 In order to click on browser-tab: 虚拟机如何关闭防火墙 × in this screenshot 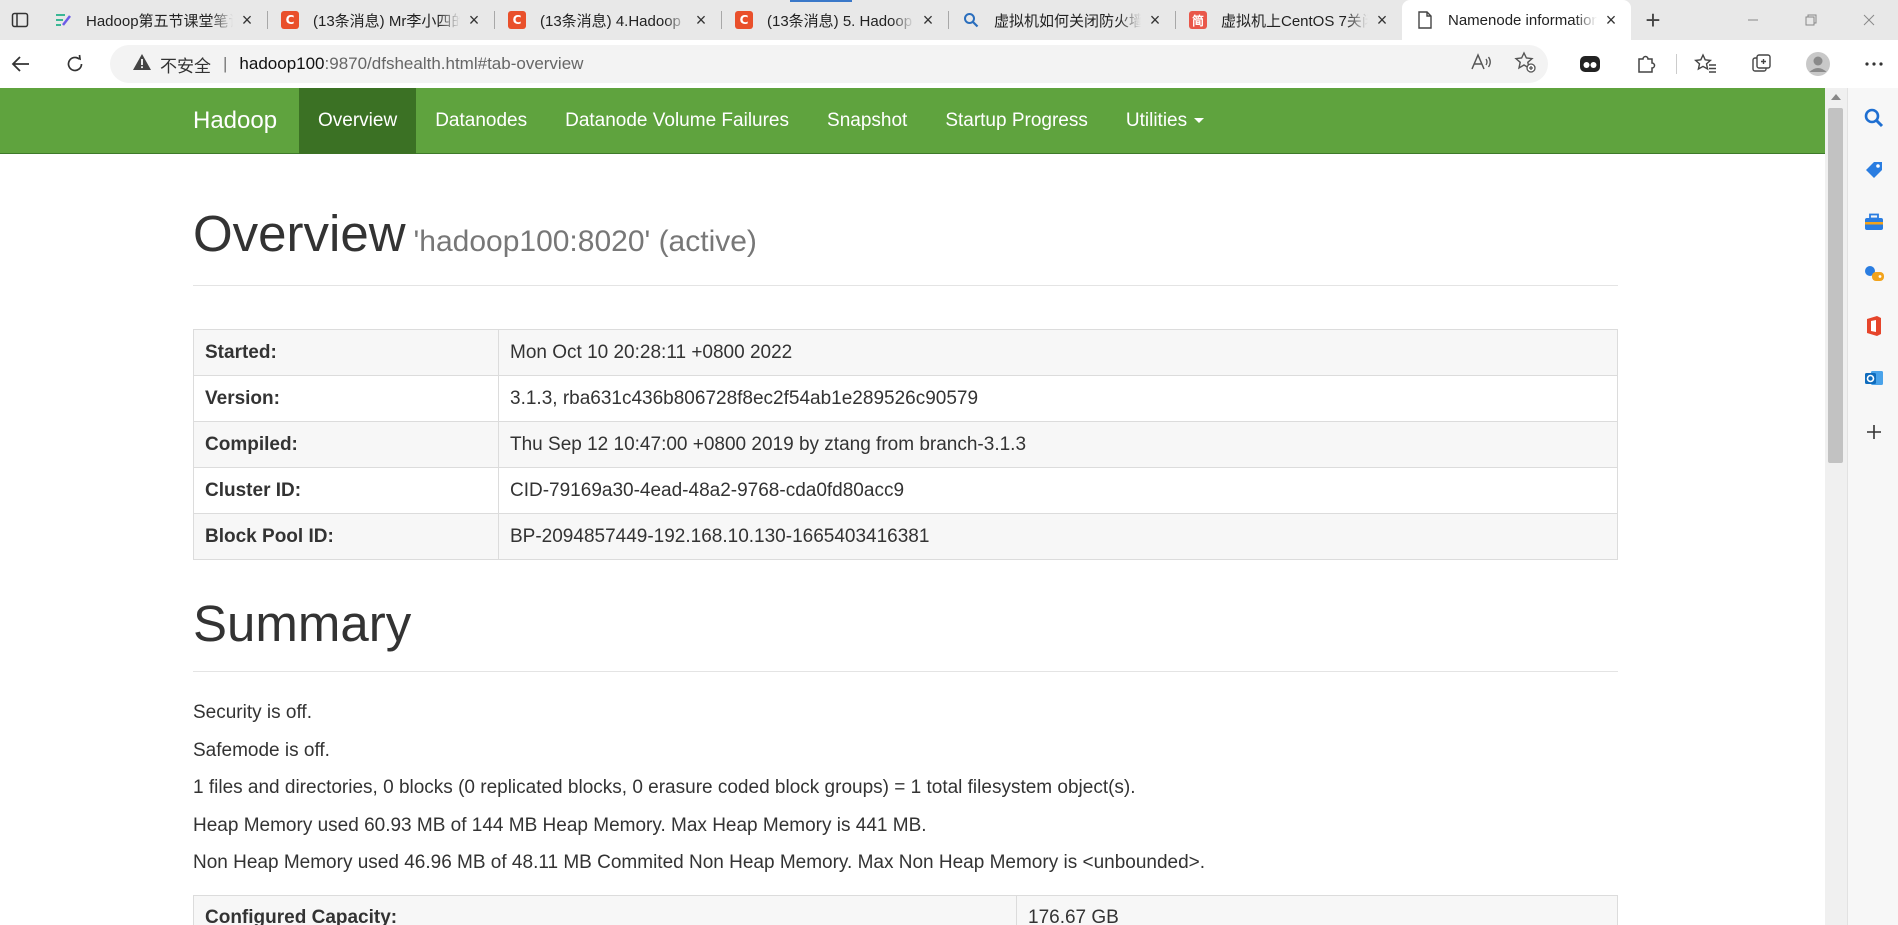, I will do `click(1061, 20)`.